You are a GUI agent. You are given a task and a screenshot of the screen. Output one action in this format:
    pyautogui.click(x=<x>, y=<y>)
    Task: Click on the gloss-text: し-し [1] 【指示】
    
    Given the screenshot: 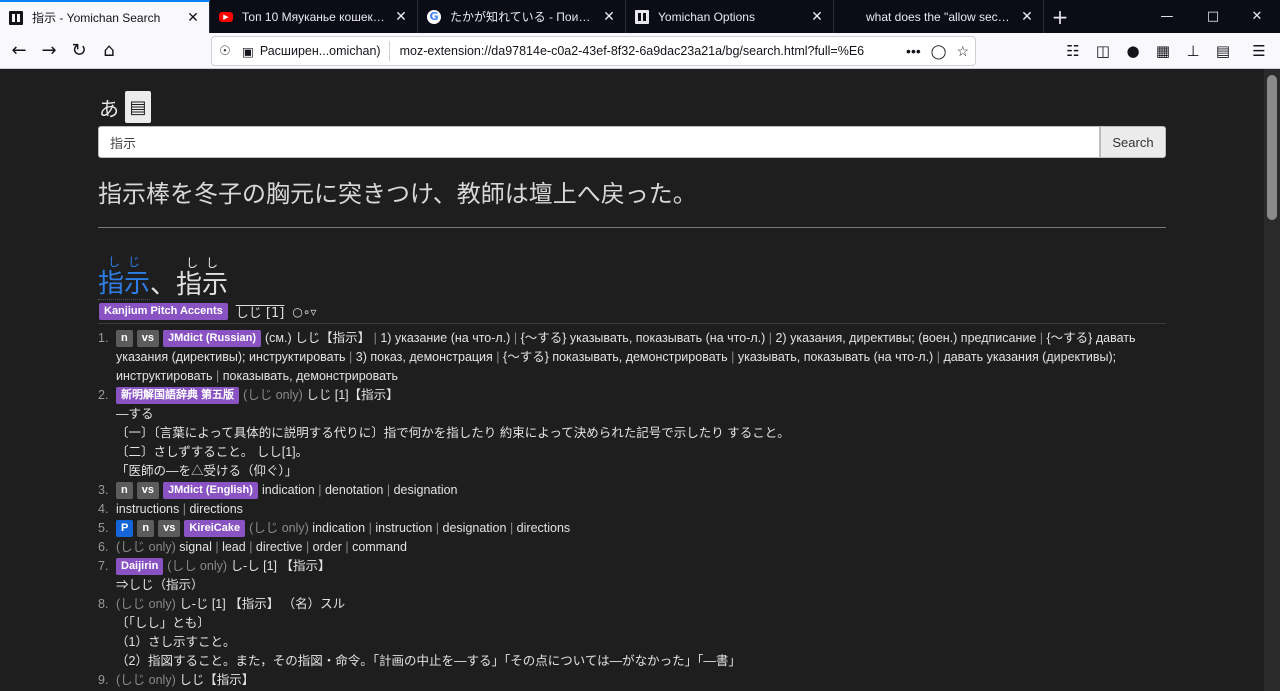 What is the action you would take?
    pyautogui.click(x=280, y=566)
    